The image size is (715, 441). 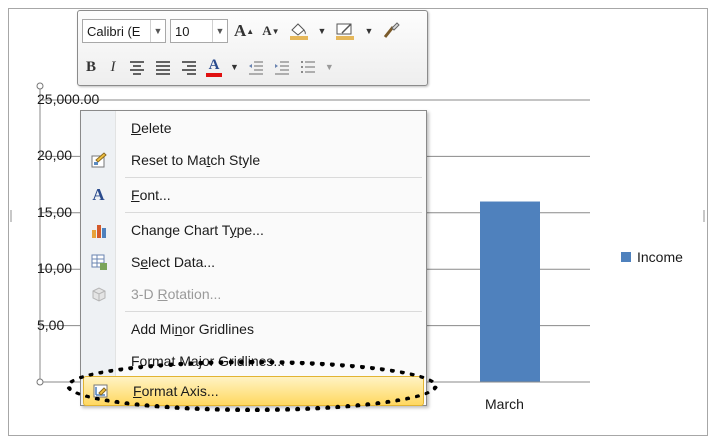 What do you see at coordinates (51, 324) in the screenshot?
I see `y-tick-label: 5,00` at bounding box center [51, 324].